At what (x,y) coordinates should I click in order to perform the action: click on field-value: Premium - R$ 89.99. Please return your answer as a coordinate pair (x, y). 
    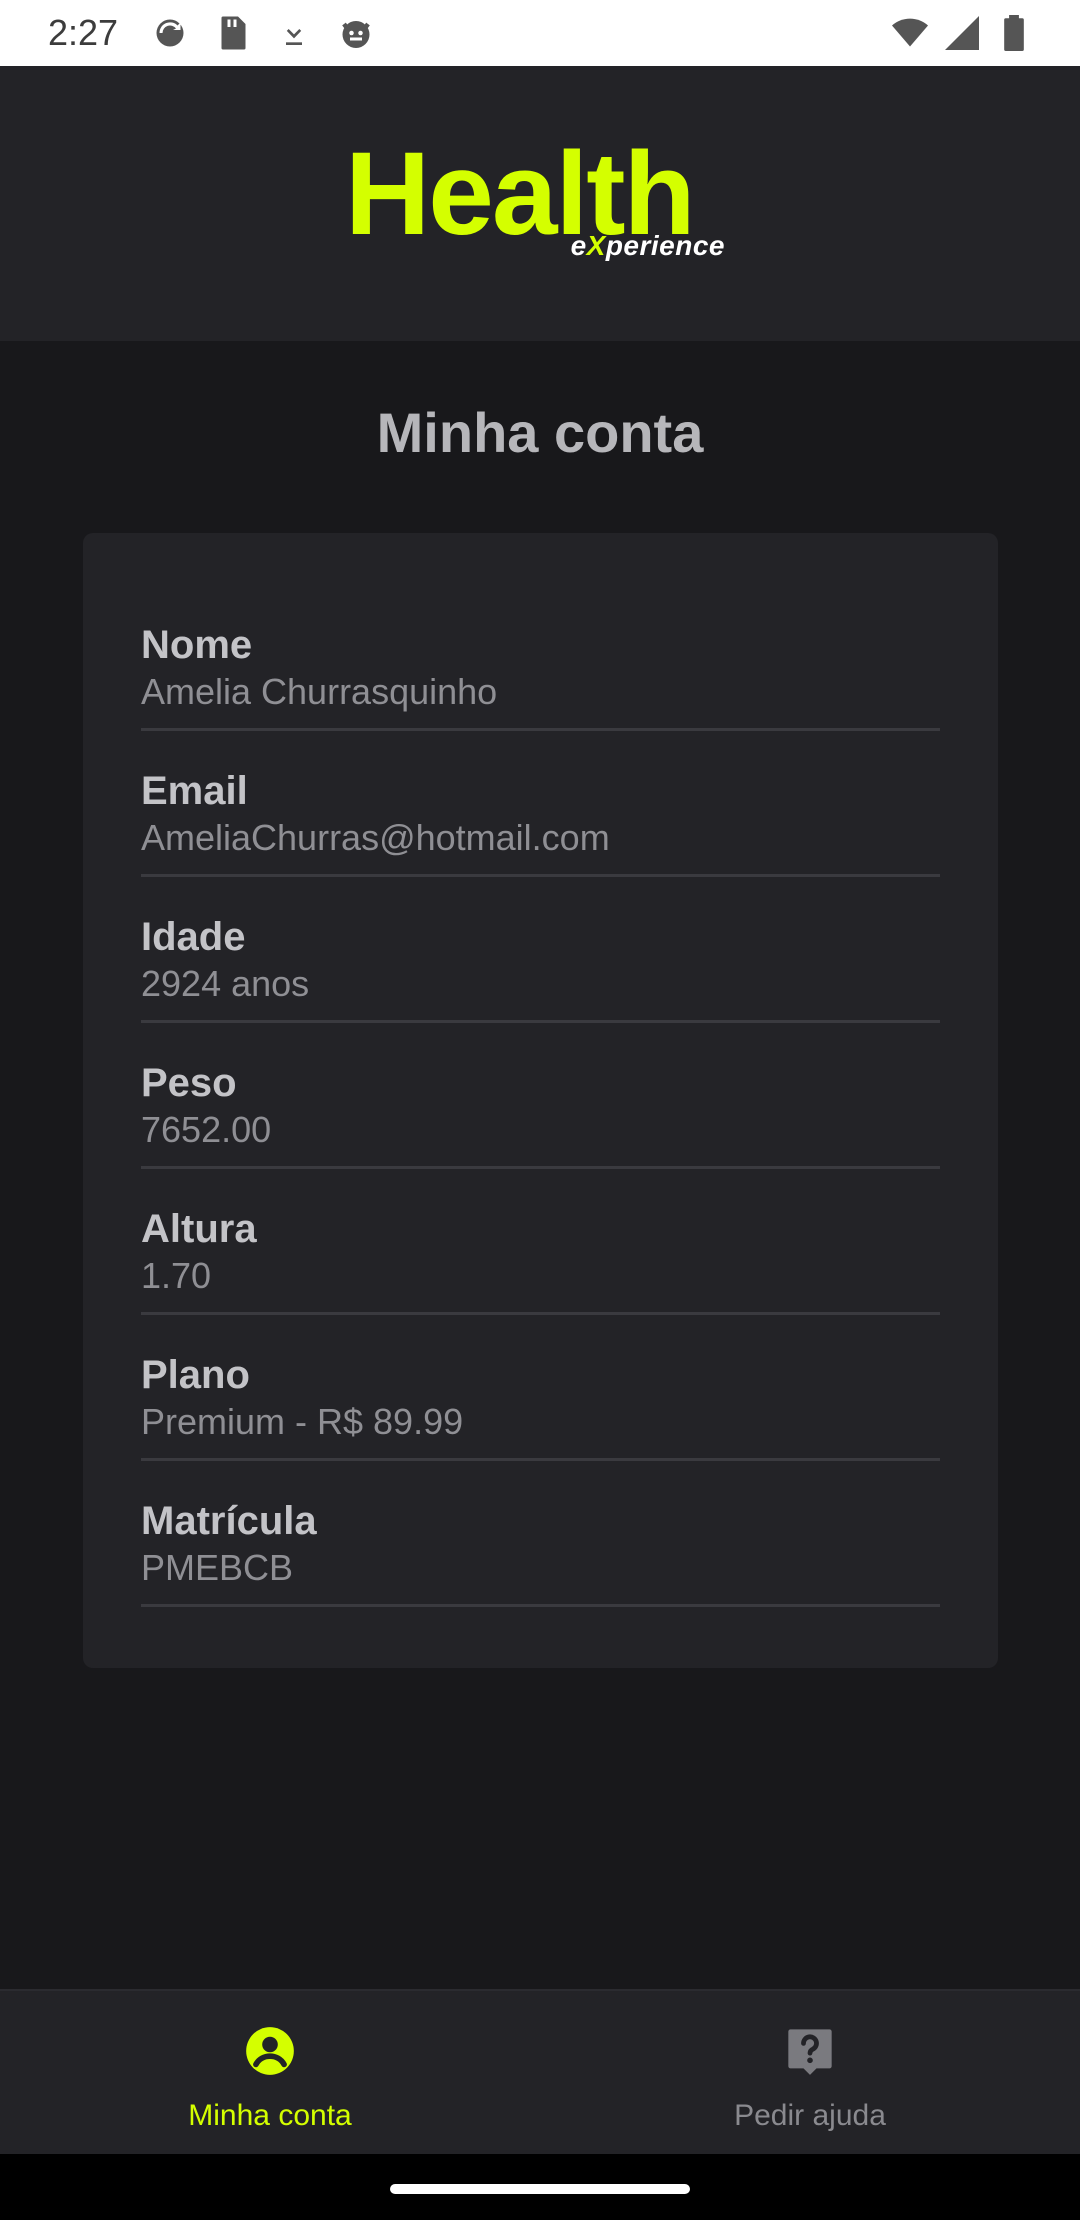
    Looking at the image, I should click on (302, 1421).